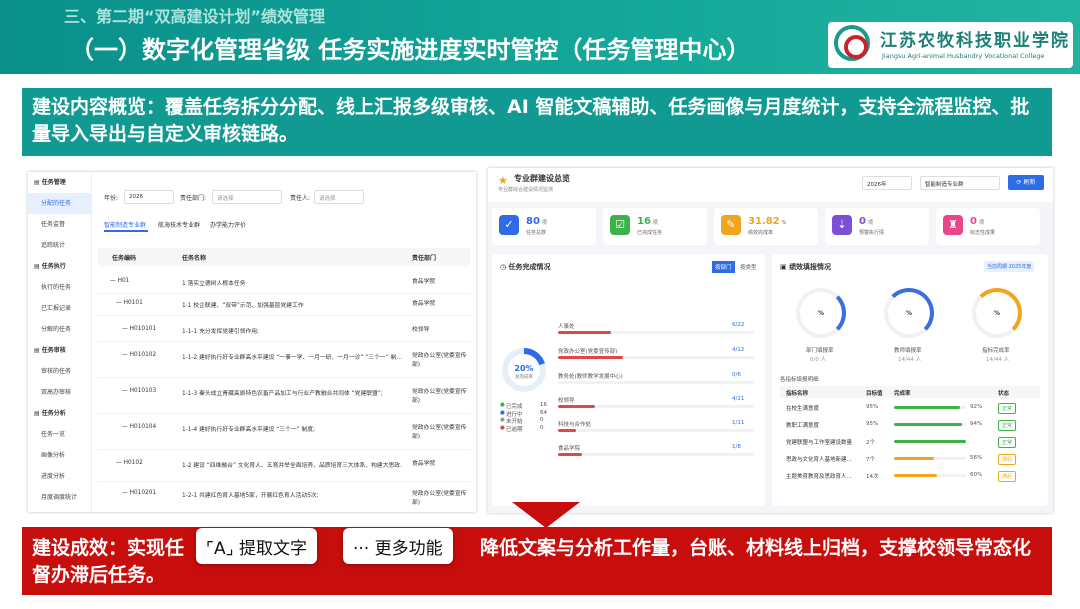  Describe the element at coordinates (799, 380) in the screenshot. I see `metric-subtitle: 各指标填报明细` at that location.